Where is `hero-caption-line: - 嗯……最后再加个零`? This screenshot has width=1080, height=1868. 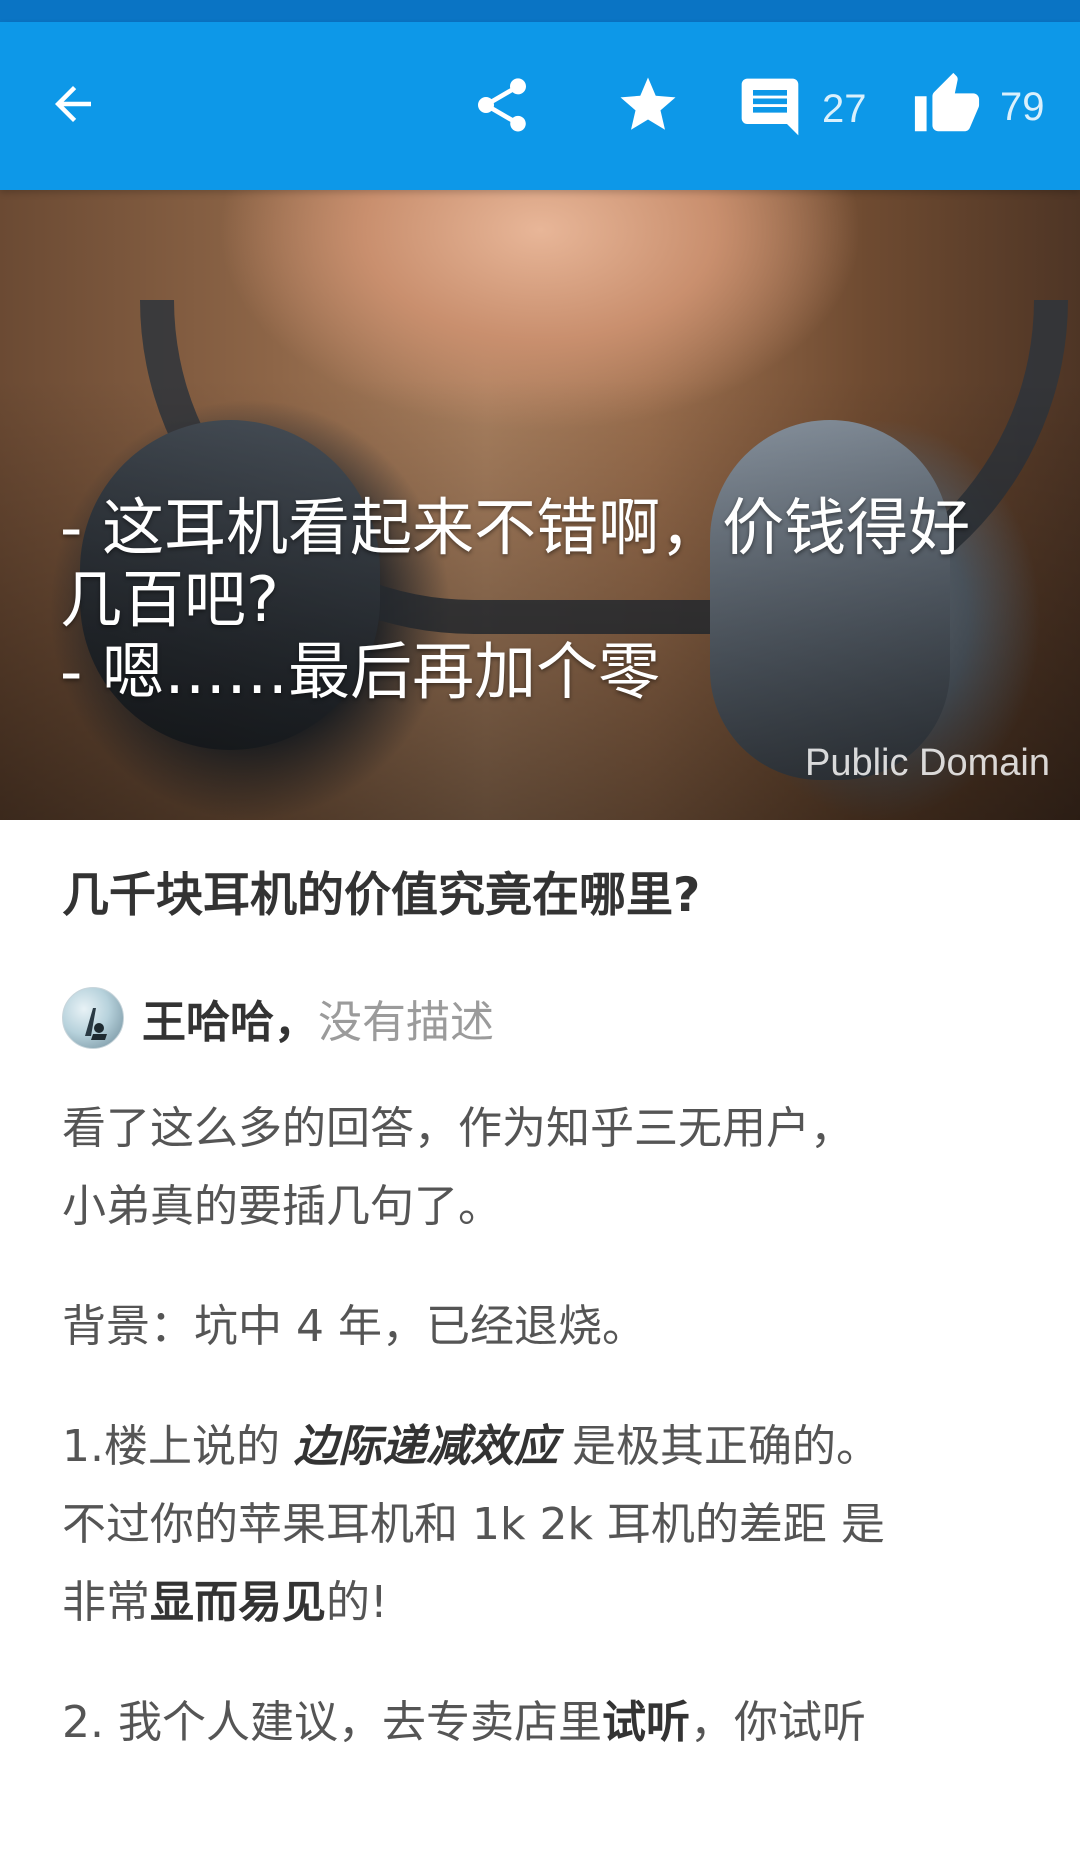 hero-caption-line: - 嗯……最后再加个零 is located at coordinates (360, 671).